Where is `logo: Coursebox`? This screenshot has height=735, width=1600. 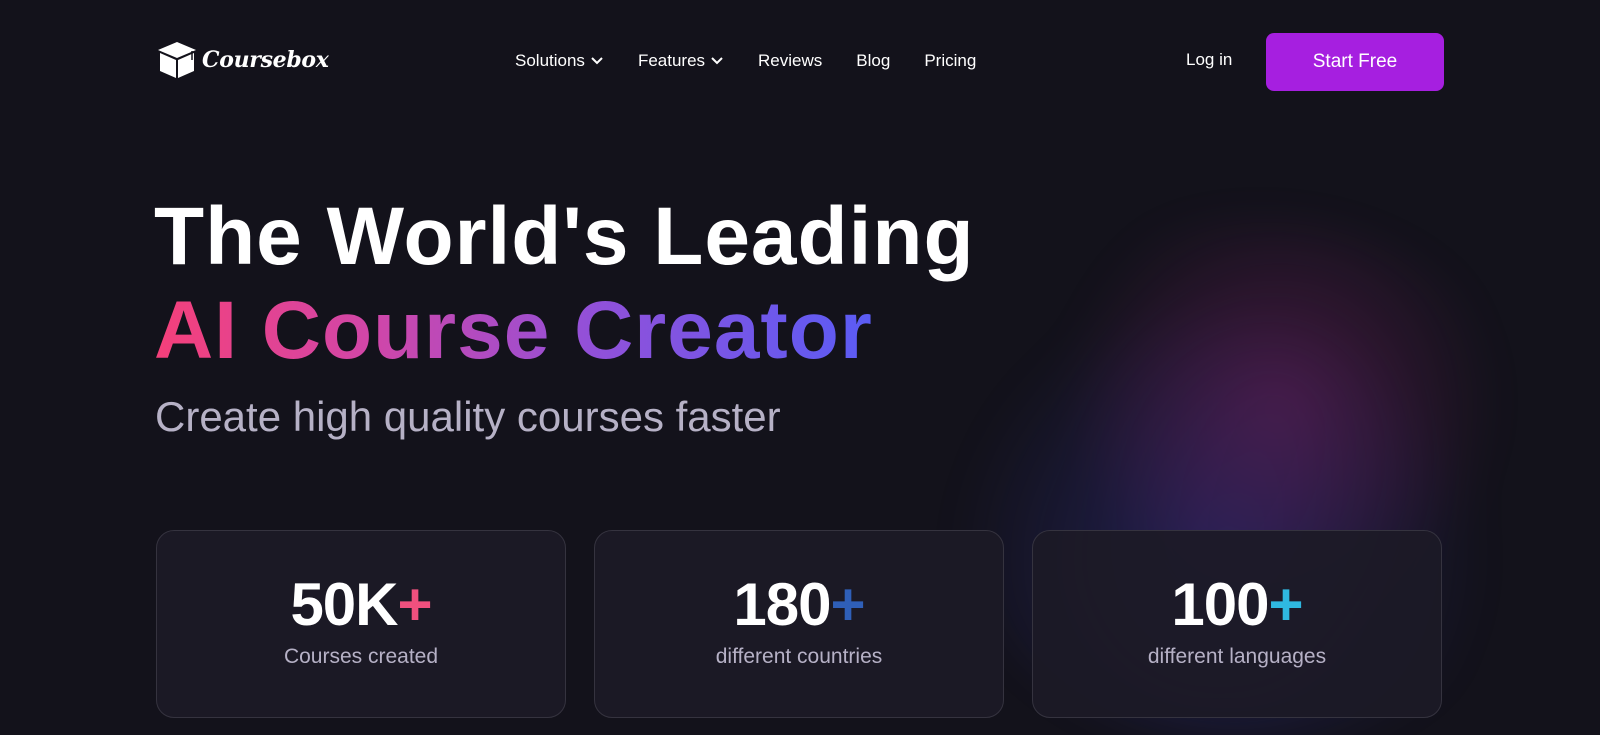
logo: Coursebox is located at coordinates (242, 60).